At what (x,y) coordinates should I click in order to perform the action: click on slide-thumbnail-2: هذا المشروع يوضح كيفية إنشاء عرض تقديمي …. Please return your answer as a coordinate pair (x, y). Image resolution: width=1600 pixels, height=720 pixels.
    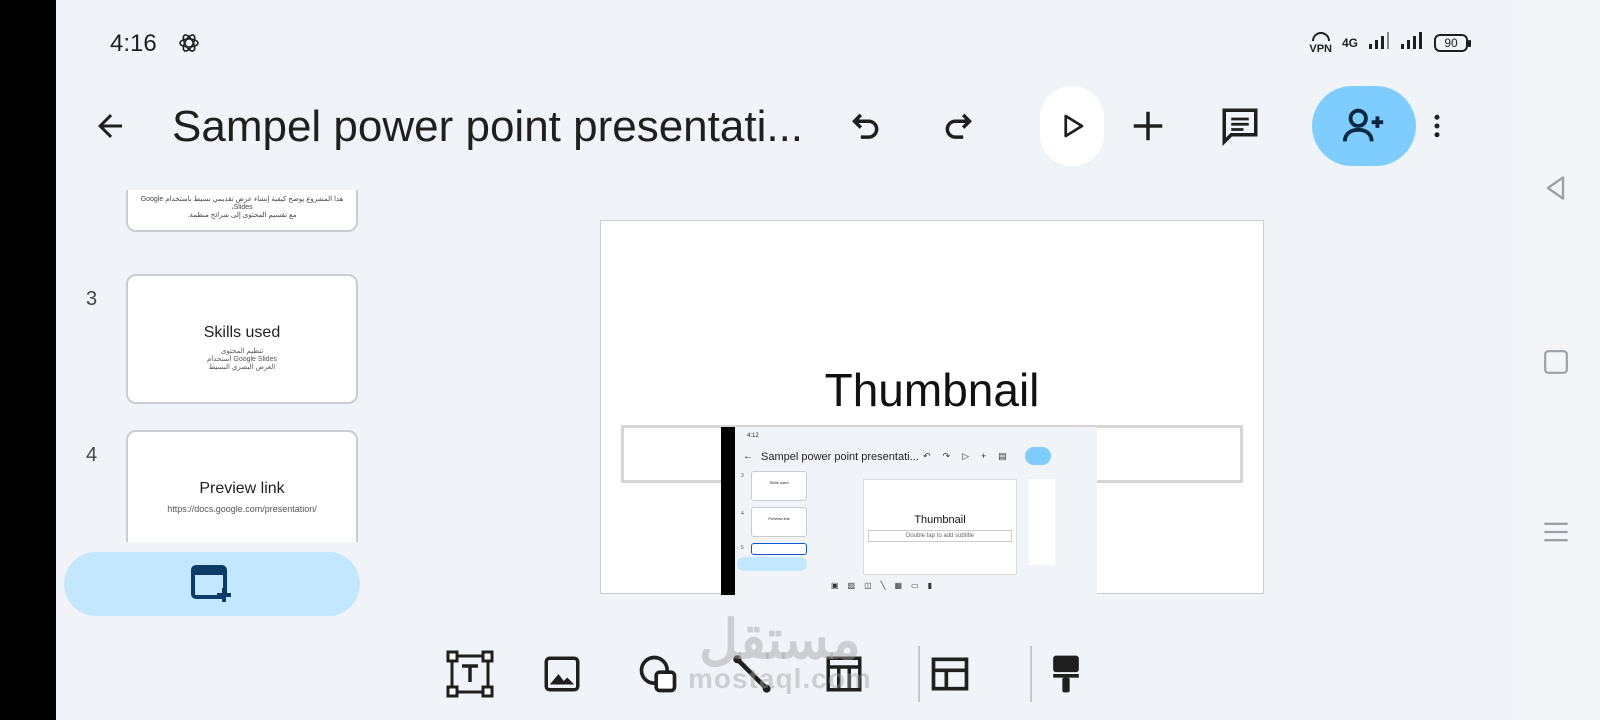
    Looking at the image, I should click on (242, 211).